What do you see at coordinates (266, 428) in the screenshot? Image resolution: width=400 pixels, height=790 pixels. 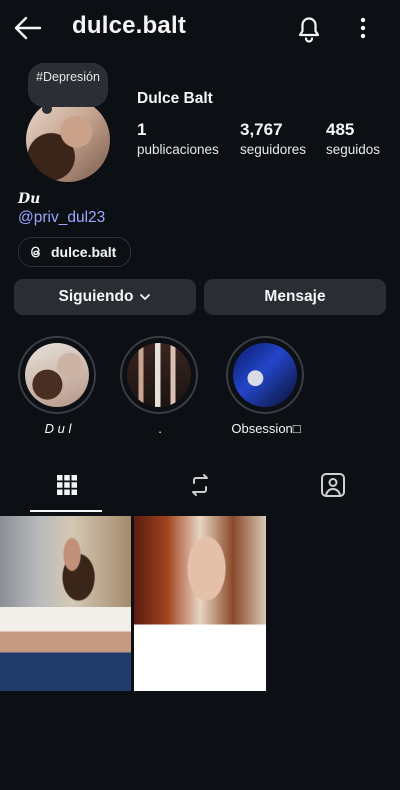 I see `highlight-label: Obsession□` at bounding box center [266, 428].